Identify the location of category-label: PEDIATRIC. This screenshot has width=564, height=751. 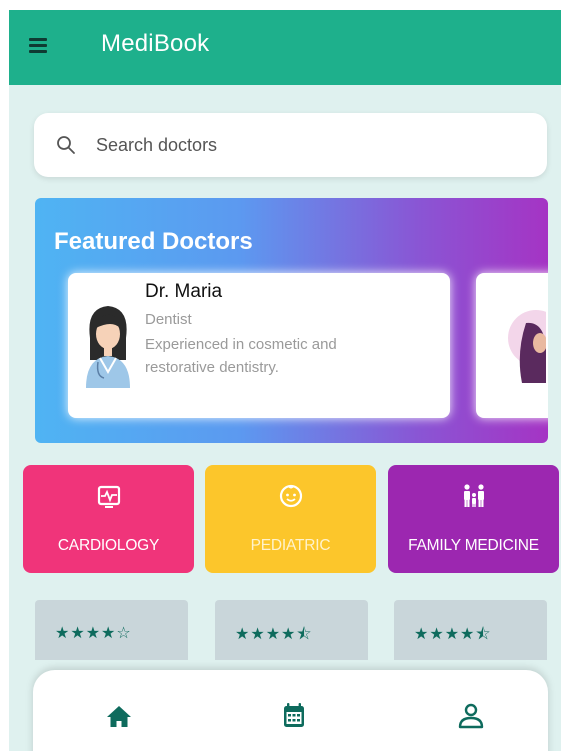
(290, 545).